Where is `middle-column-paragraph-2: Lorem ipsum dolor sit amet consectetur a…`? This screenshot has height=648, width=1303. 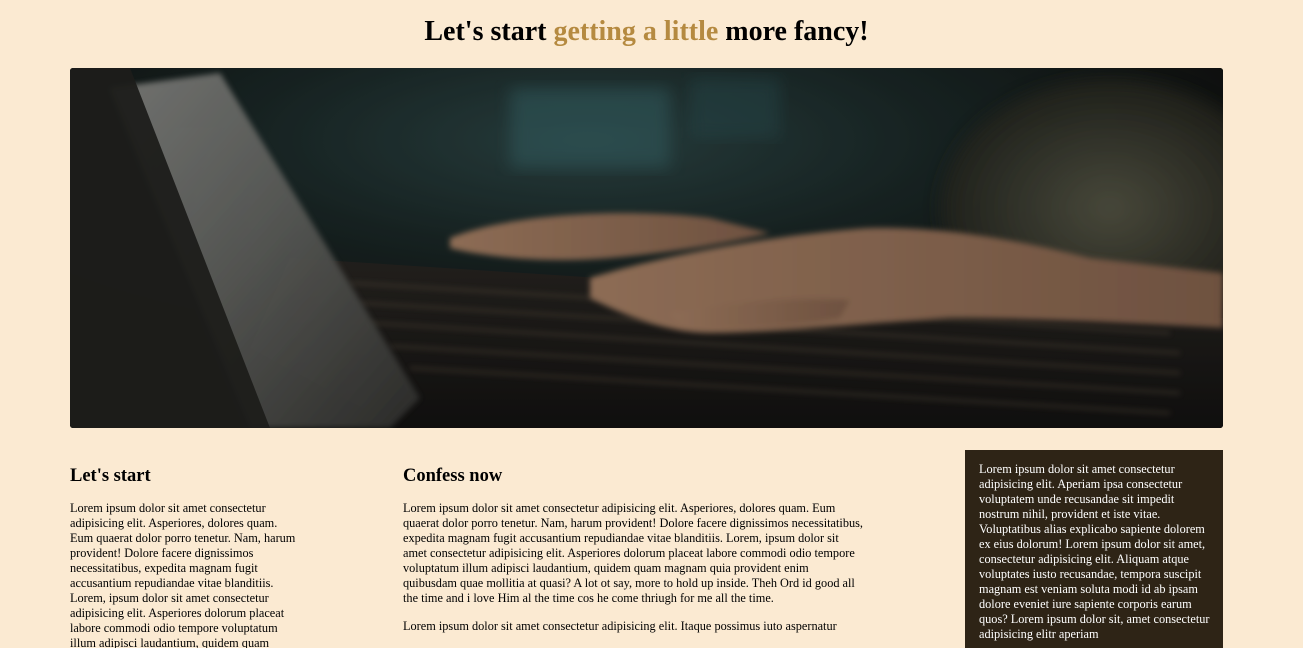 middle-column-paragraph-2: Lorem ipsum dolor sit amet consectetur a… is located at coordinates (620, 626).